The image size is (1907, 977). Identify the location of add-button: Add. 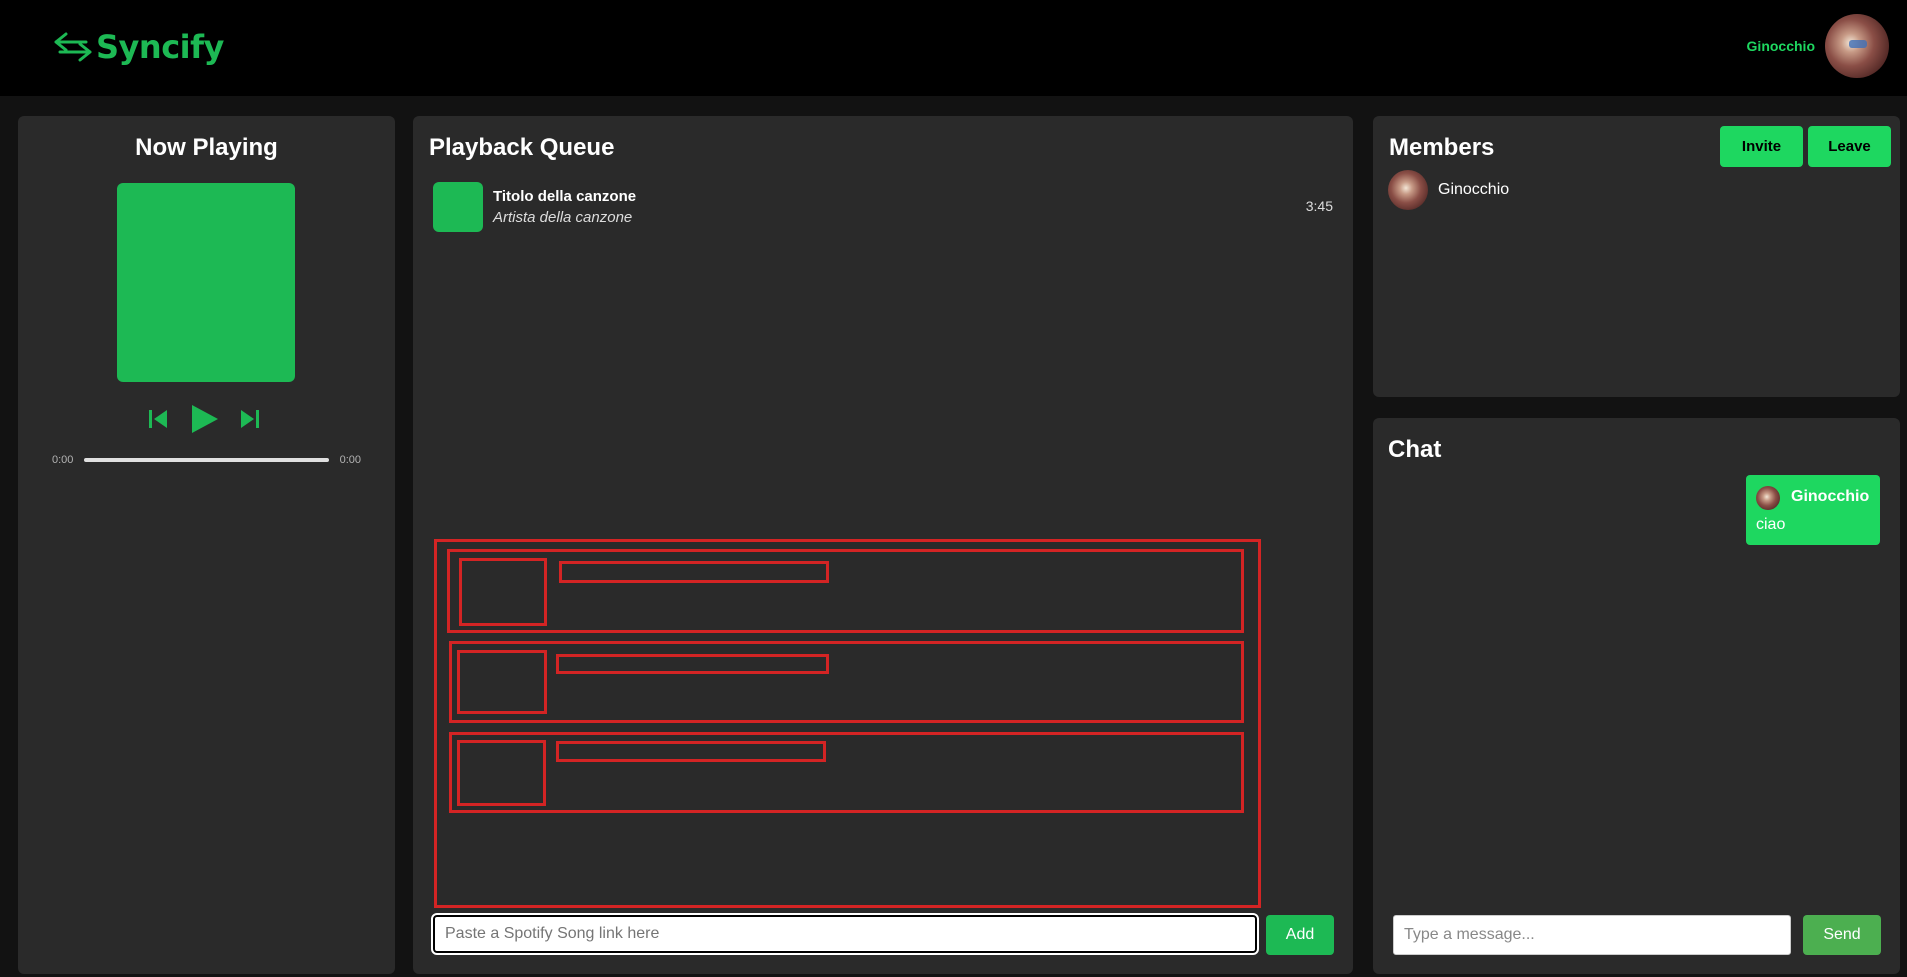
(1300, 935).